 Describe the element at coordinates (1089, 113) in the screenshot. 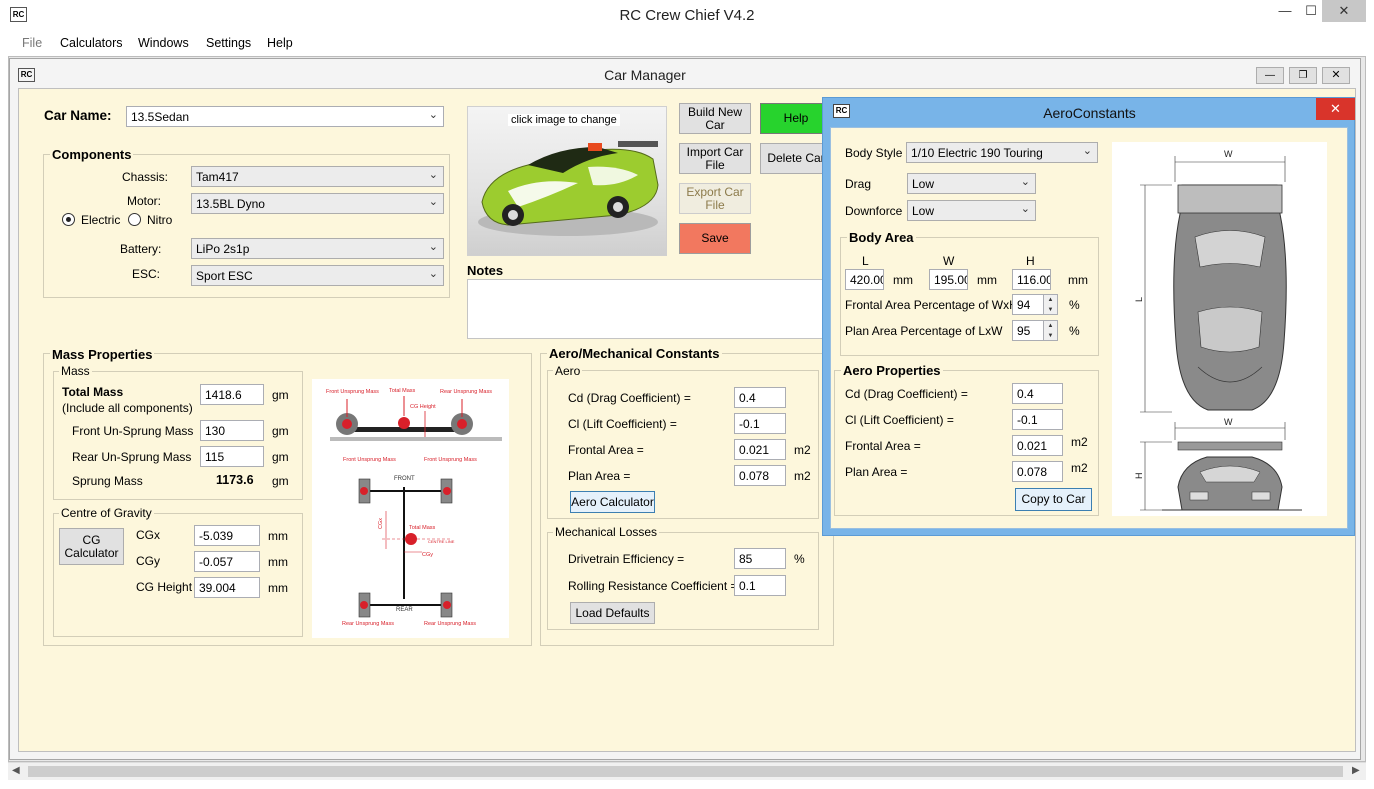

I see `aero-window-title: AeroConstants` at that location.